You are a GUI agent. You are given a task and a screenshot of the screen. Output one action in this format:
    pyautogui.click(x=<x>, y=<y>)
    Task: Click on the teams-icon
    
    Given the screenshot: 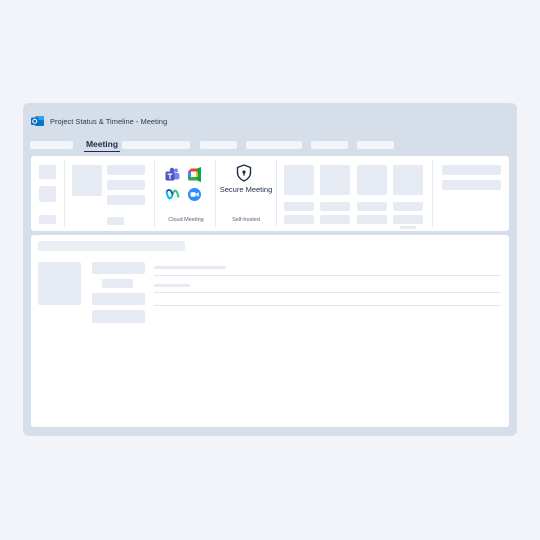 What is the action you would take?
    pyautogui.click(x=172, y=174)
    